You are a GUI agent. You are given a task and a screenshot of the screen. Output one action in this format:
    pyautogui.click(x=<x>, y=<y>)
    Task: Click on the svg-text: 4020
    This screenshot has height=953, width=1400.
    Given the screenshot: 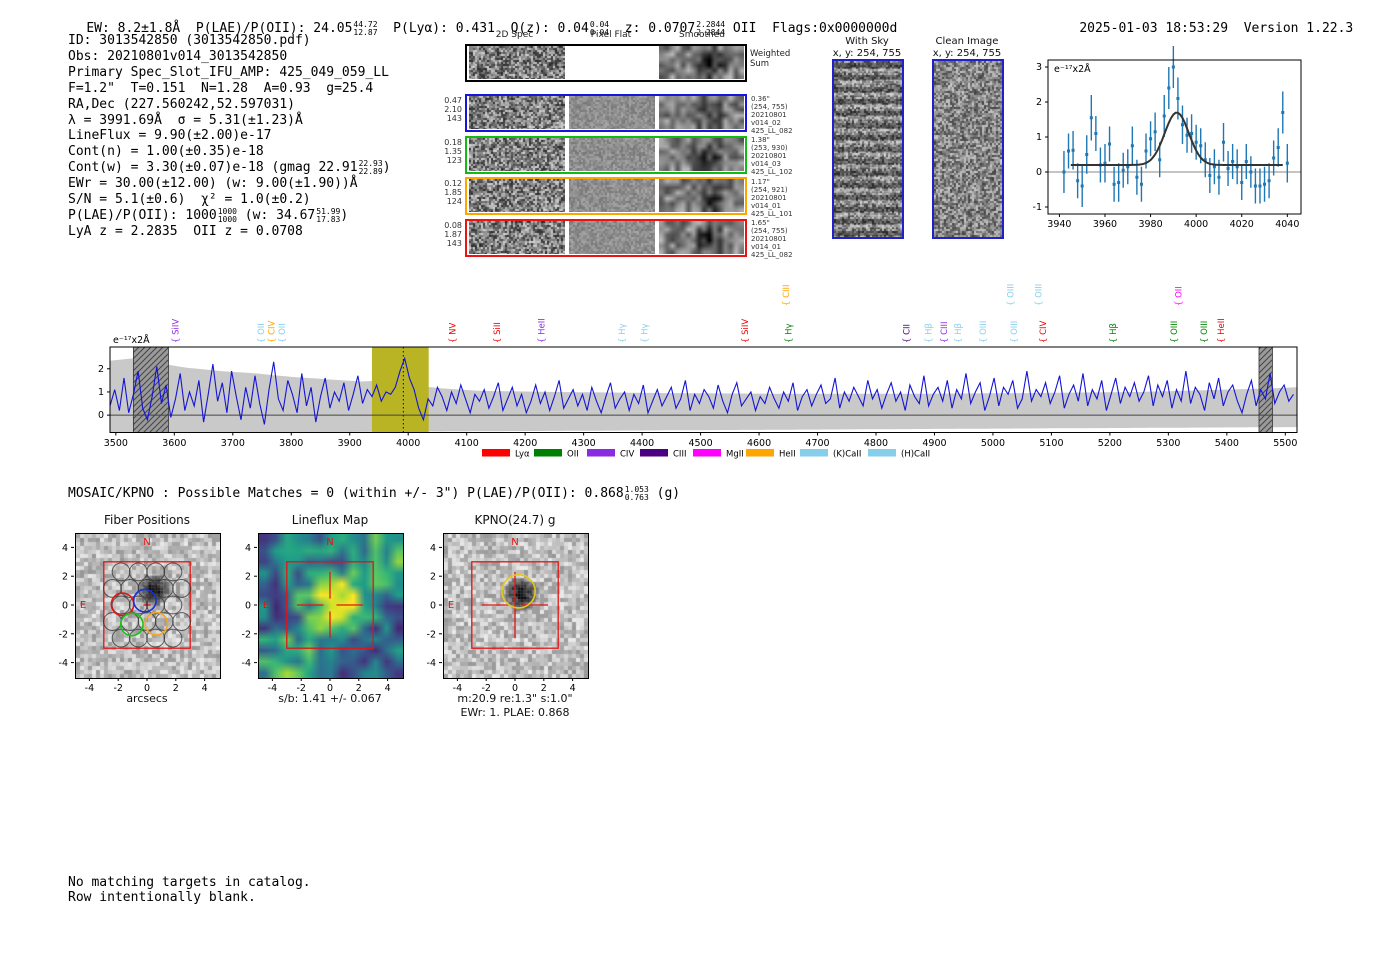 What is the action you would take?
    pyautogui.click(x=1242, y=224)
    